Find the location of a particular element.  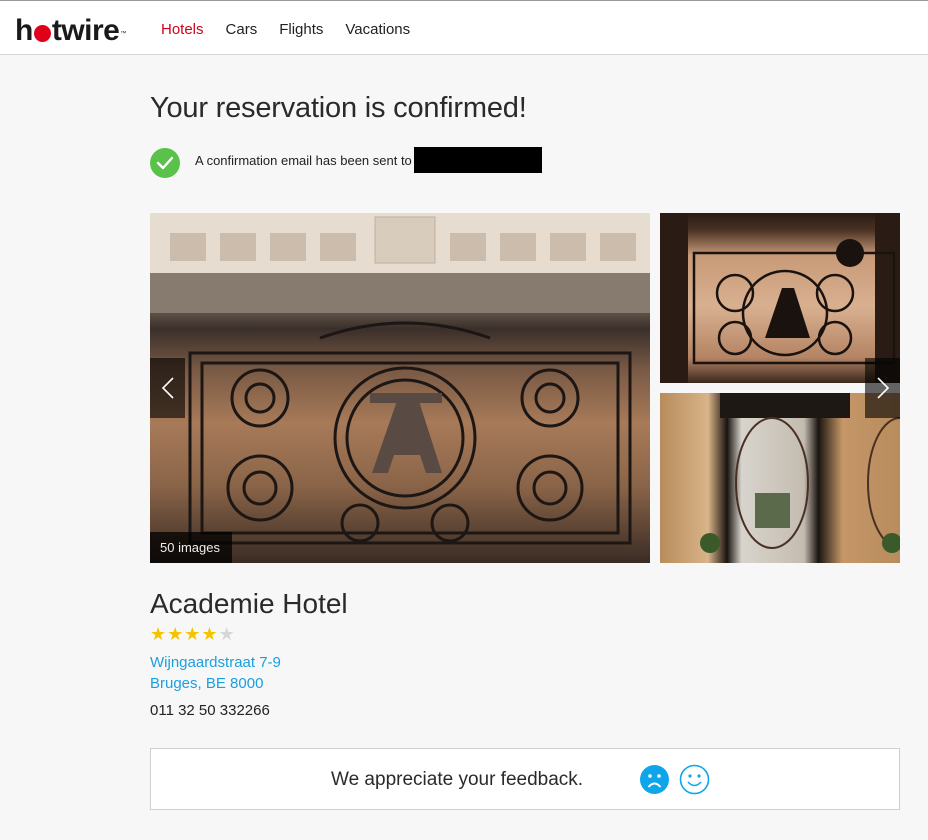

happy-face-icon is located at coordinates (694, 779).